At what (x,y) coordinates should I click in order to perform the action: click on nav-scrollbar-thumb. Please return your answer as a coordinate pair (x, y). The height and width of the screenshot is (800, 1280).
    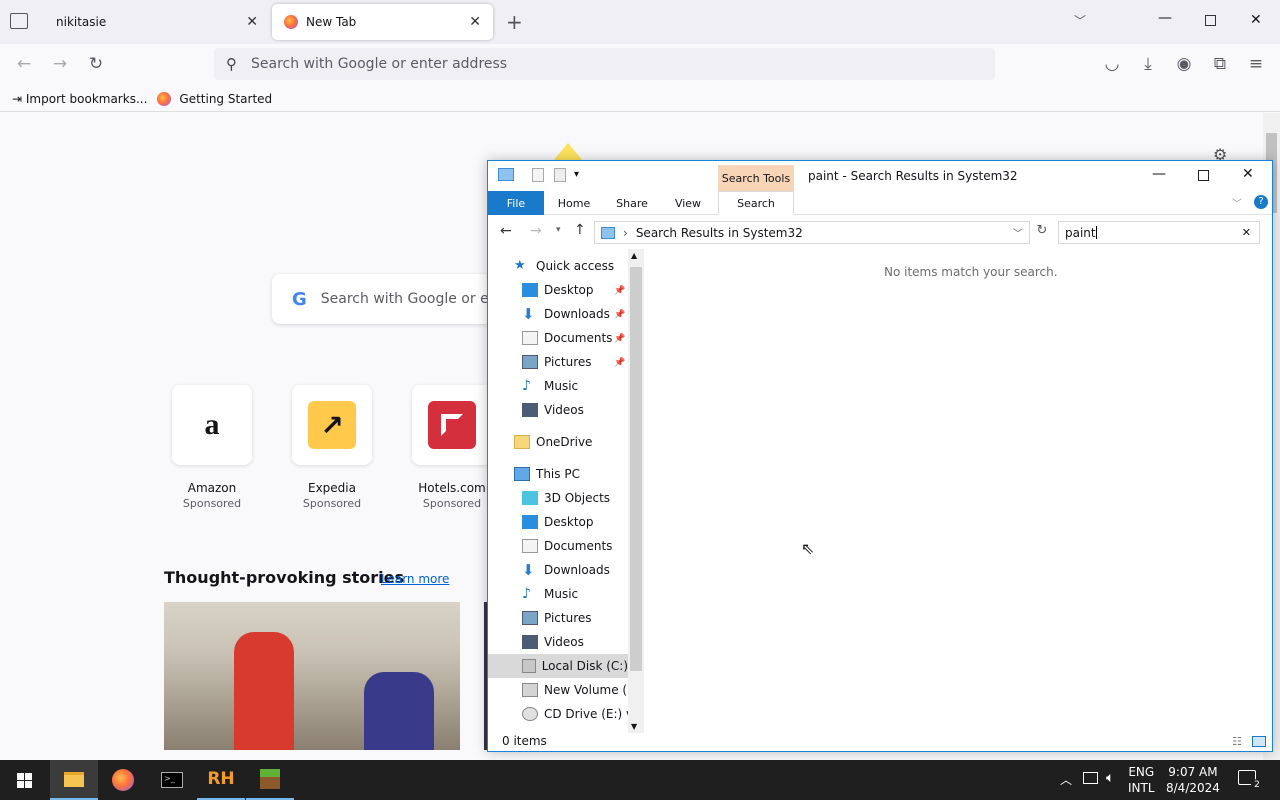
    Looking at the image, I should click on (636, 469).